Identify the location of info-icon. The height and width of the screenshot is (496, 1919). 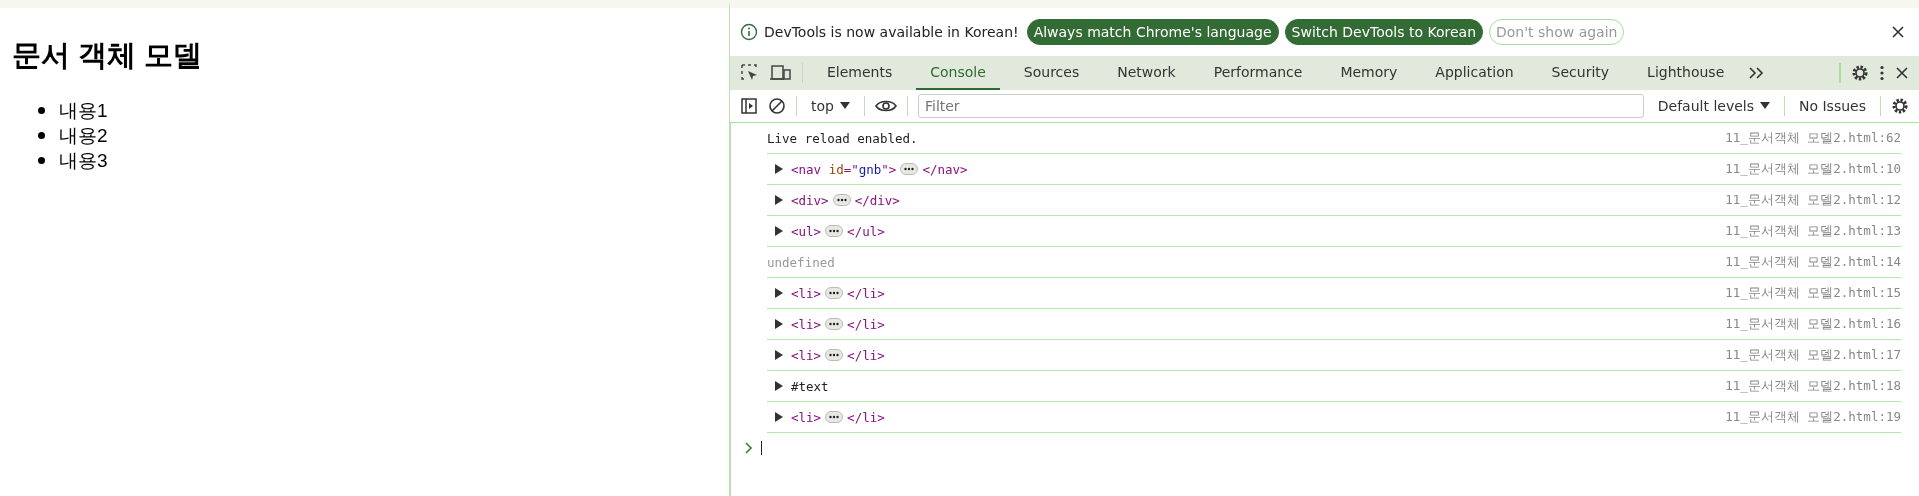
(749, 32).